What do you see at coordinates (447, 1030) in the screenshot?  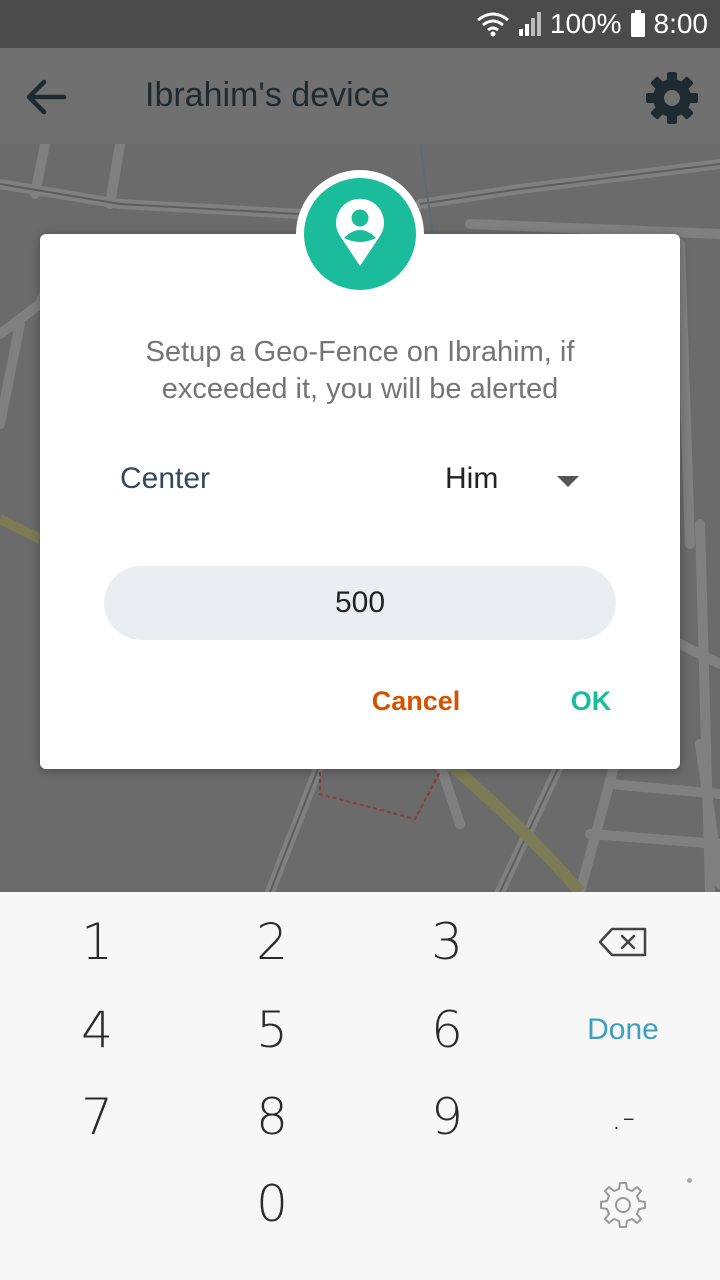 I see `key-6: 6` at bounding box center [447, 1030].